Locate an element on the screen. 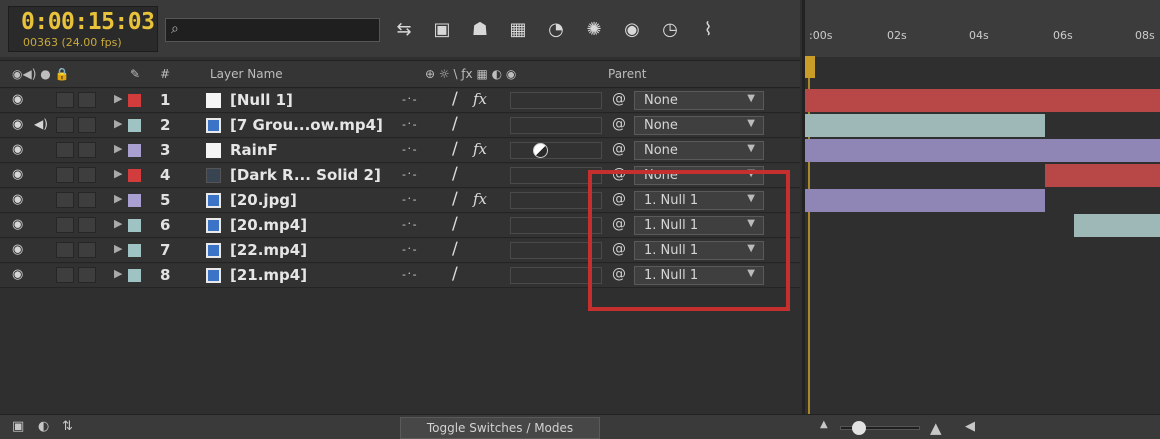 The height and width of the screenshot is (439, 1160). graph-editor-icon: ⌇ is located at coordinates (708, 29).